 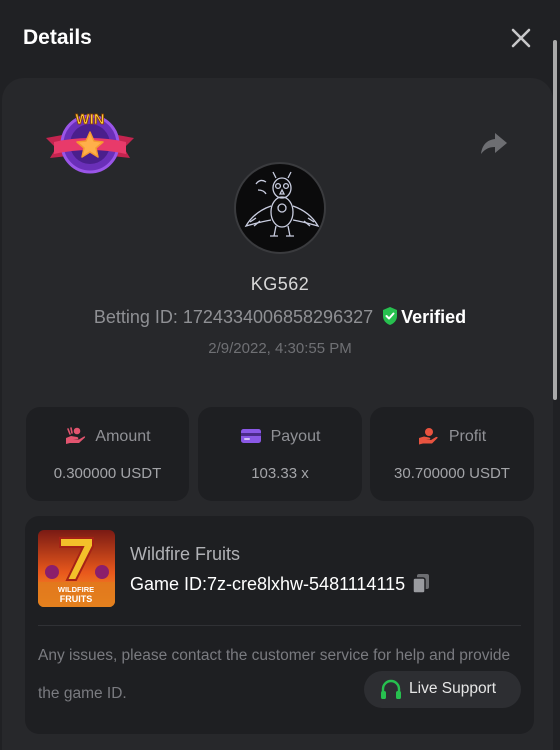 What do you see at coordinates (280, 284) in the screenshot?
I see `username: KG562` at bounding box center [280, 284].